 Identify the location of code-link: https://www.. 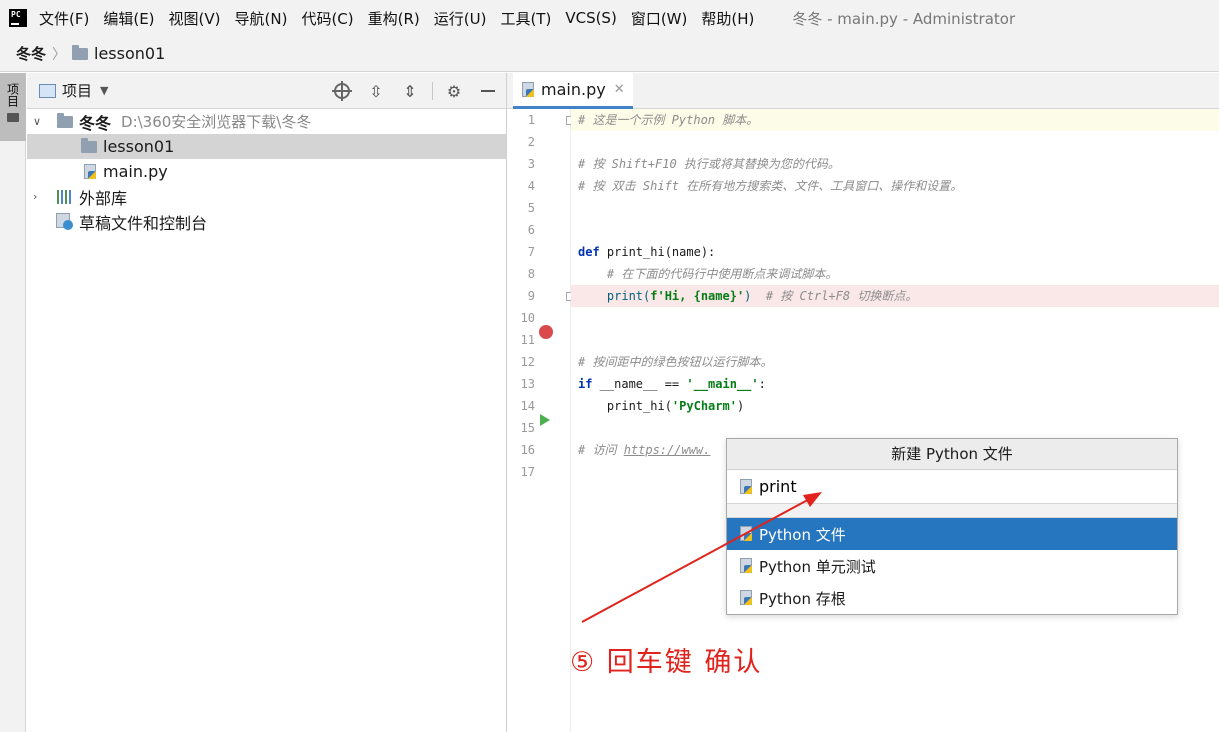
(667, 450).